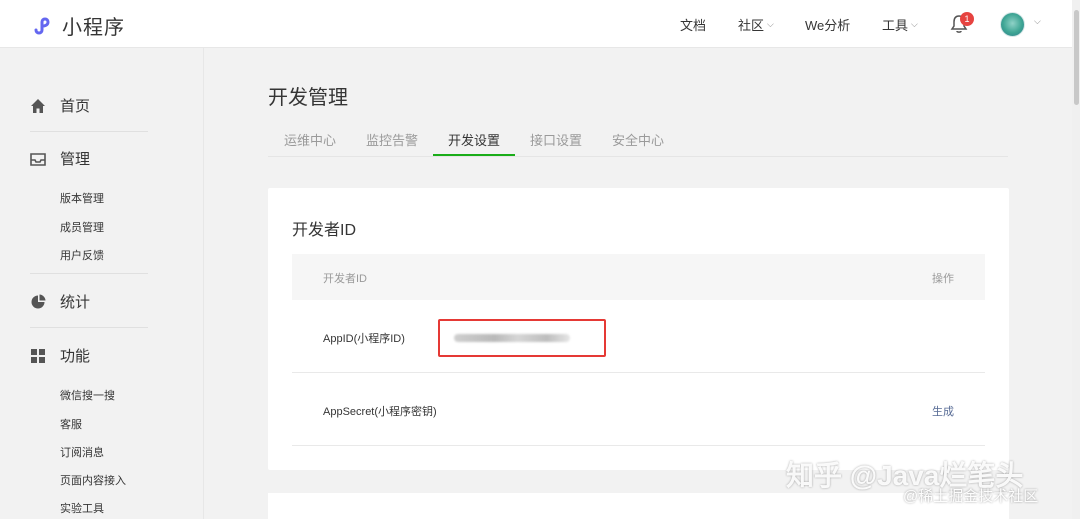 The height and width of the screenshot is (519, 1080). Describe the element at coordinates (345, 279) in the screenshot. I see `column-header-developer-id: 开发者ID` at that location.